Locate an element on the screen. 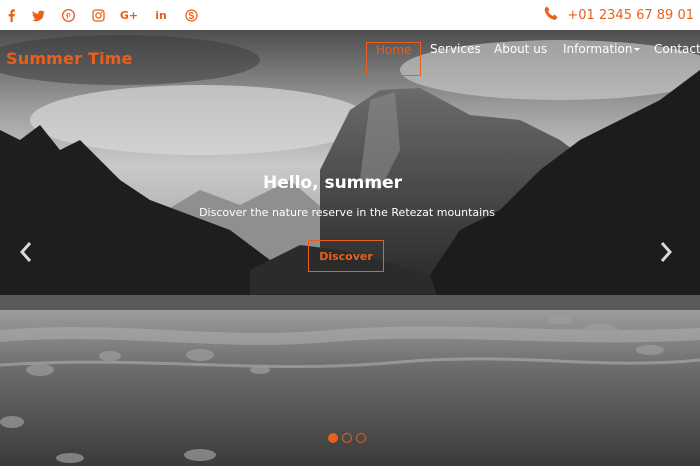  phone-contact: +01 2345 67 89 01 is located at coordinates (619, 15).